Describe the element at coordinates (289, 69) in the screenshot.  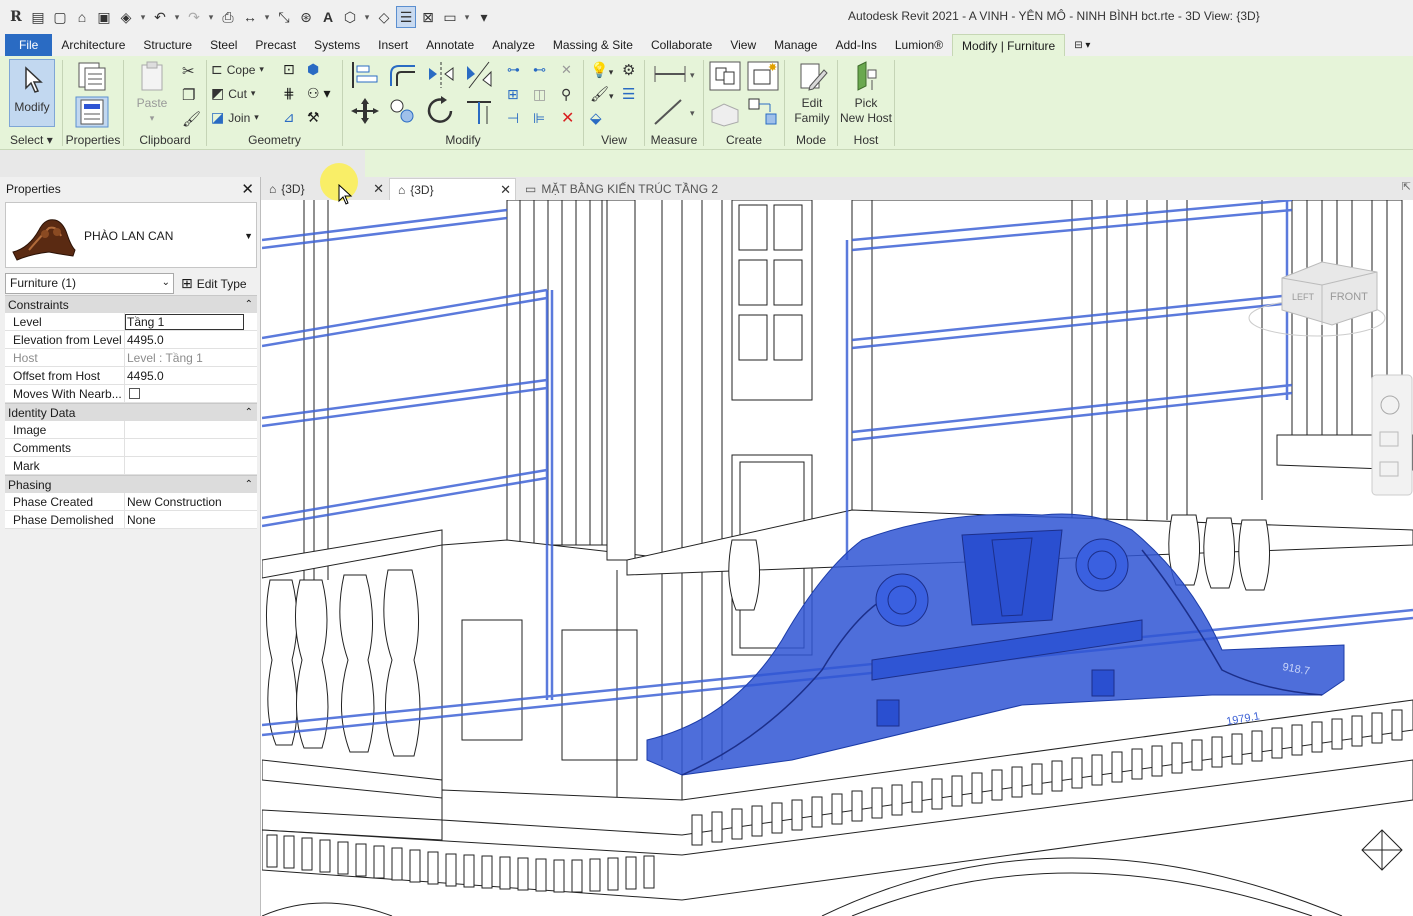
I see `split-face-icon: ⊡` at that location.